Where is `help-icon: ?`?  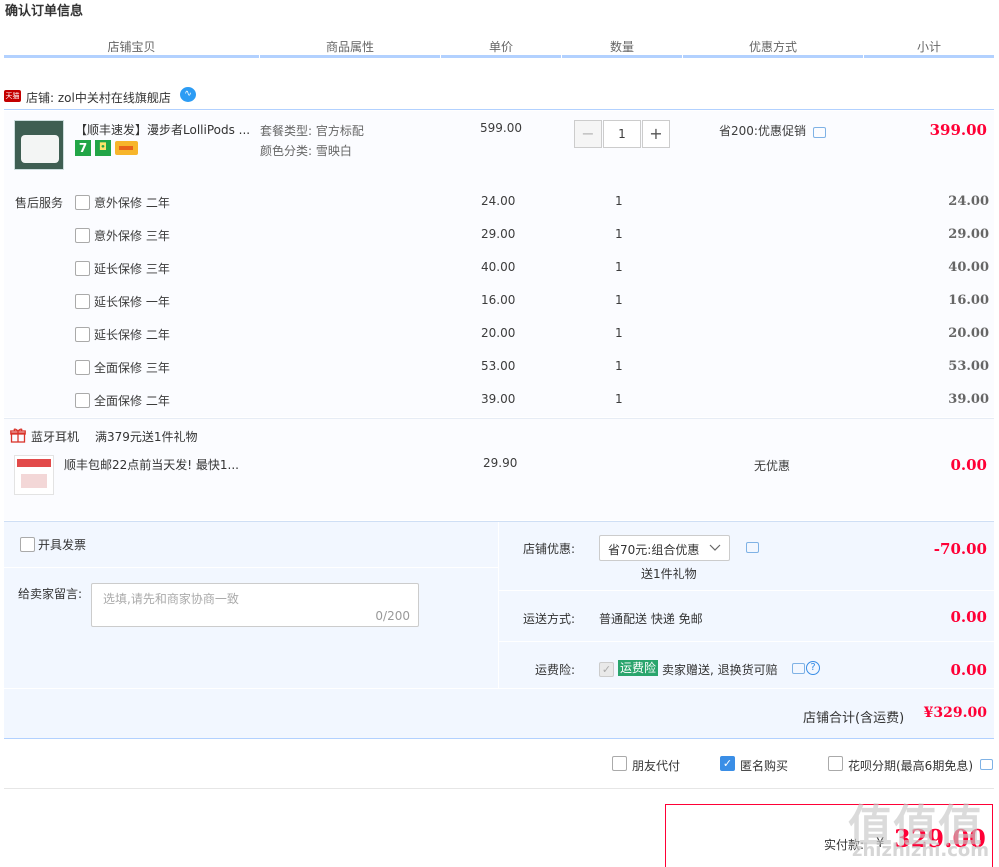
help-icon: ? is located at coordinates (813, 668).